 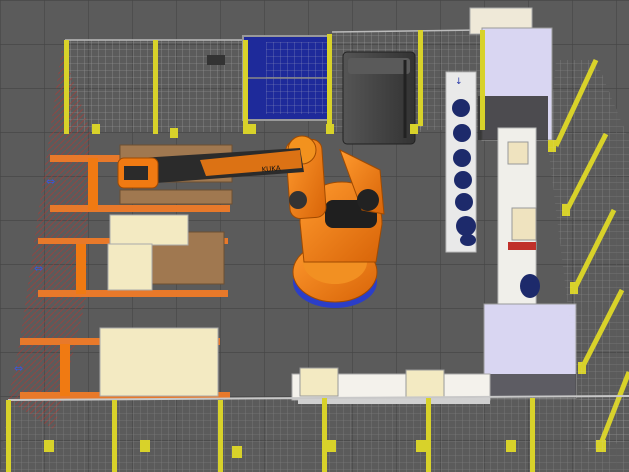 What do you see at coordinates (461, 162) in the screenshot?
I see `part-rack: ↓` at bounding box center [461, 162].